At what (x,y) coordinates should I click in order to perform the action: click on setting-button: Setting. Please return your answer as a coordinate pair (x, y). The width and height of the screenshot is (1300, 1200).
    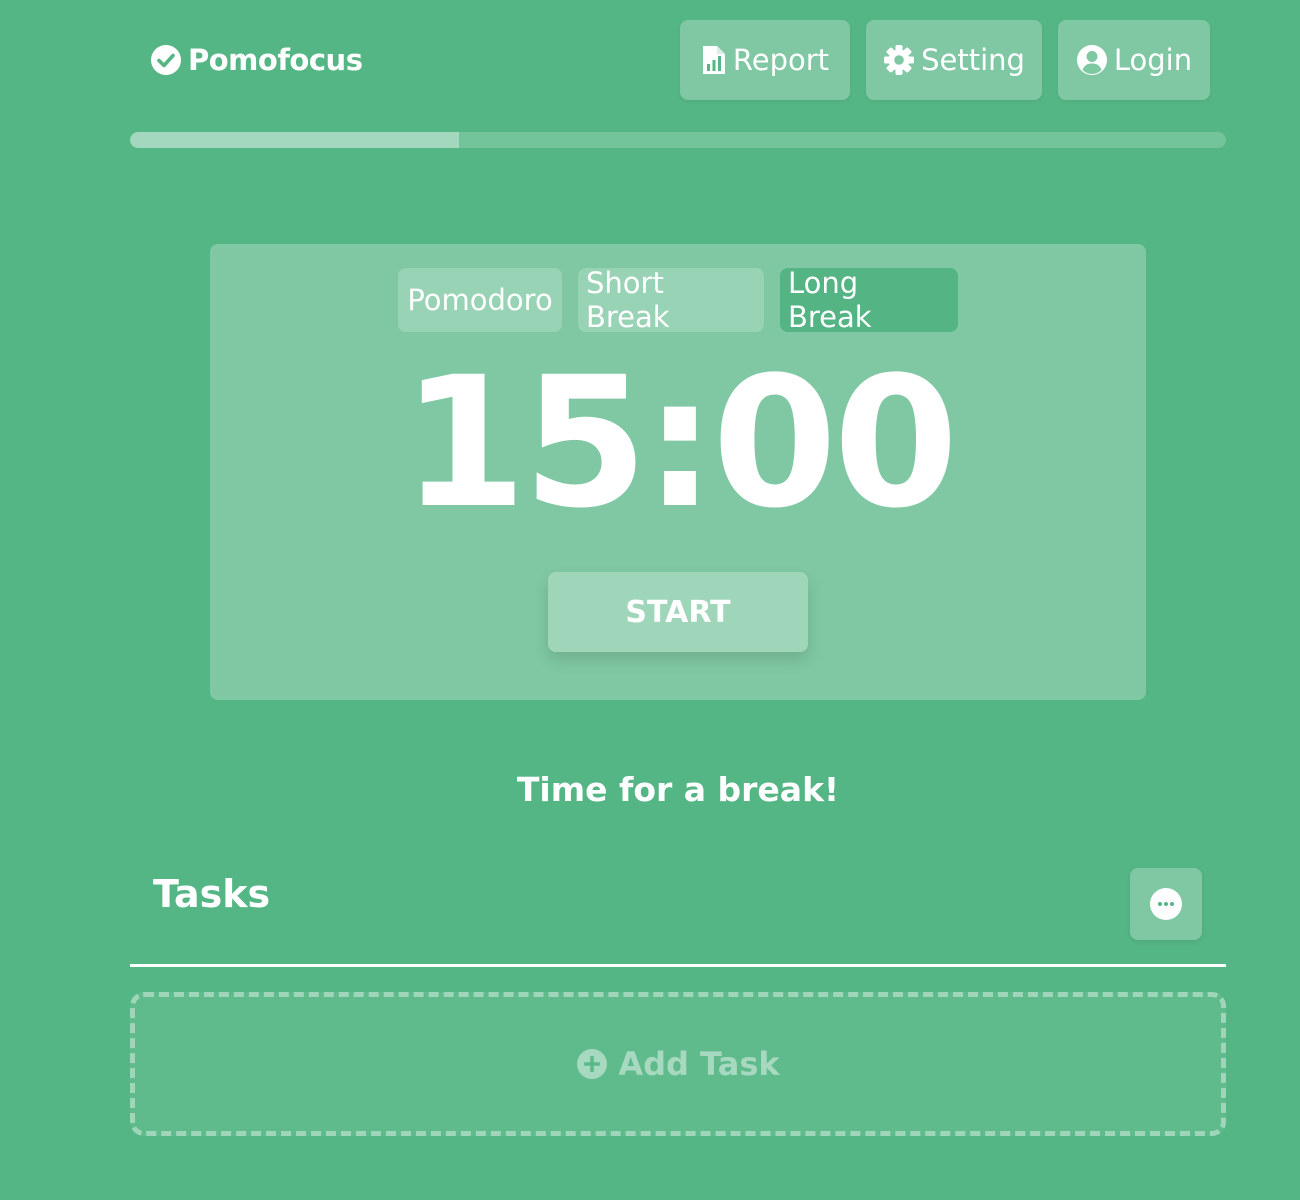
    Looking at the image, I should click on (954, 60).